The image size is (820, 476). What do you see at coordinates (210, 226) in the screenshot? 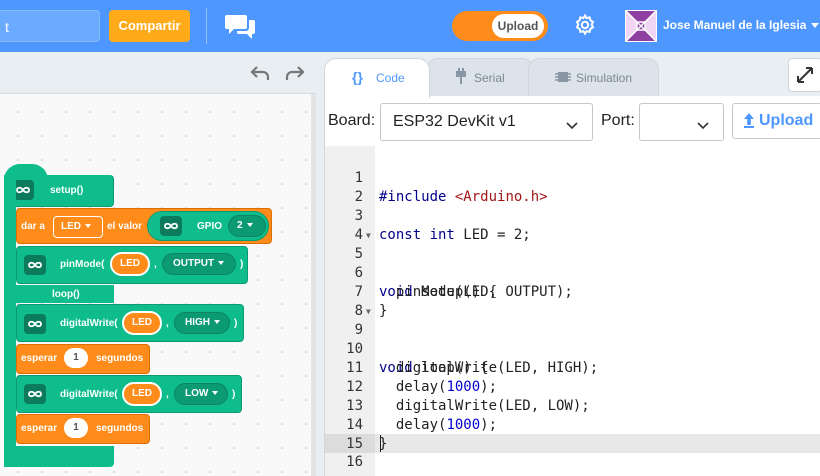
I see `gpio-label: GPIO` at bounding box center [210, 226].